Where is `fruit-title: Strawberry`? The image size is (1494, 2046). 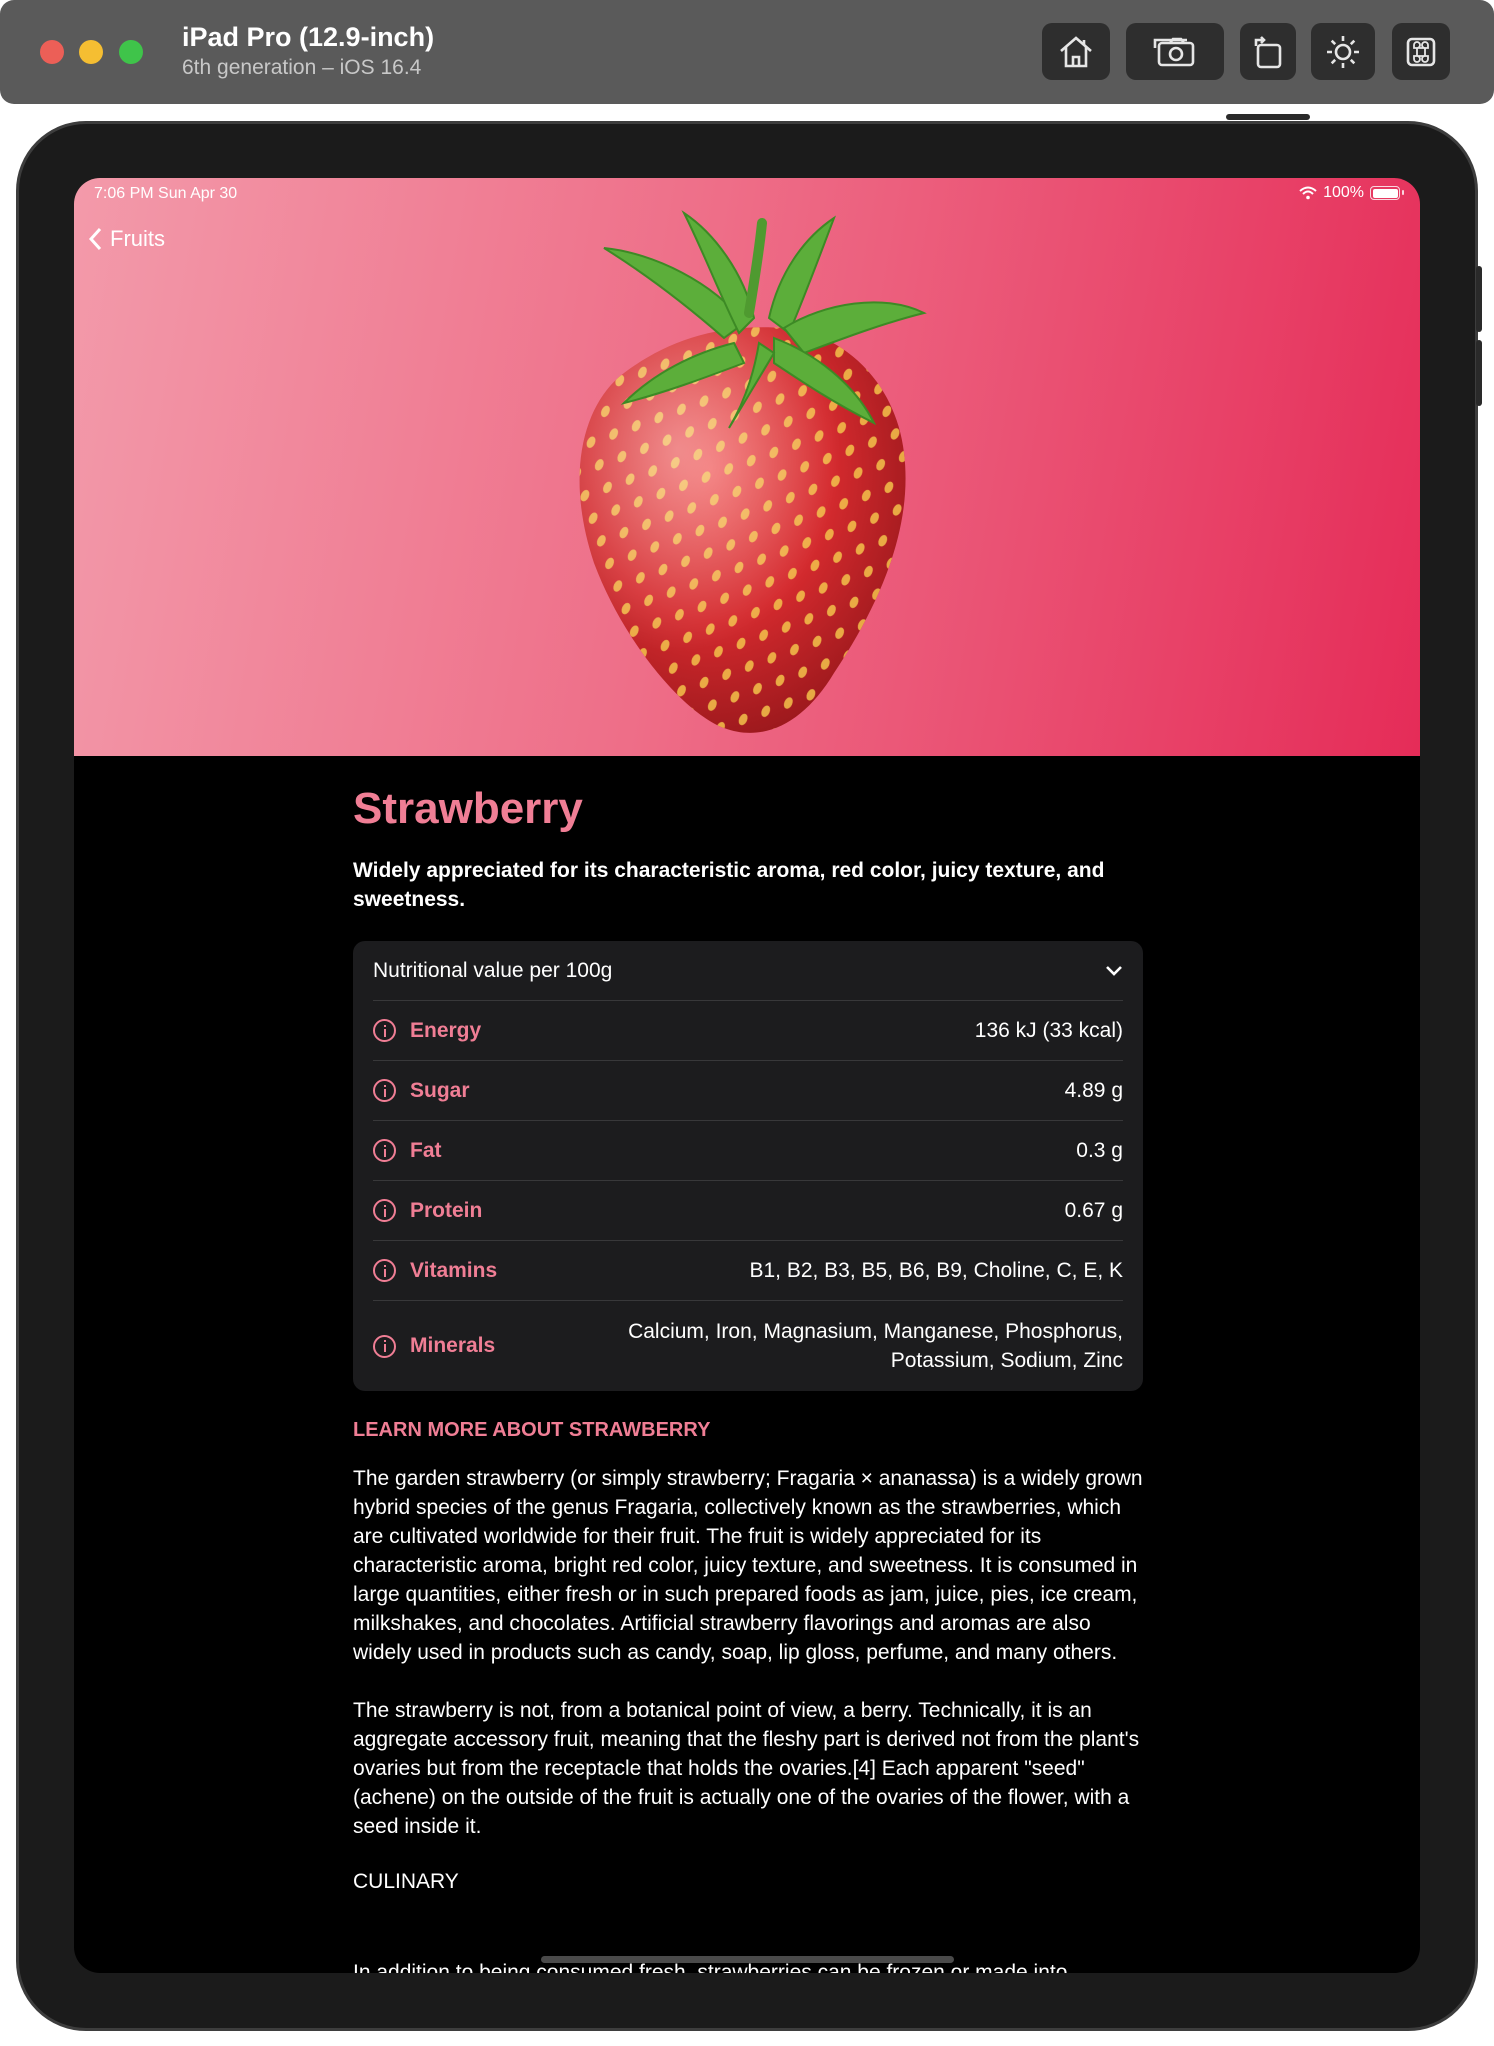 fruit-title: Strawberry is located at coordinates (468, 808).